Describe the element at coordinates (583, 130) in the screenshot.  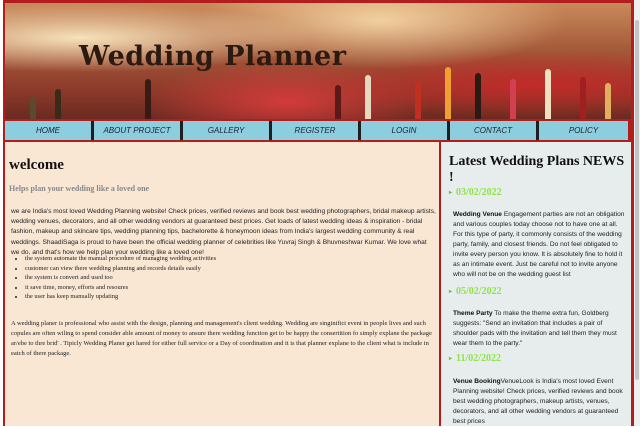
I see `nav-policy: POLICY` at that location.